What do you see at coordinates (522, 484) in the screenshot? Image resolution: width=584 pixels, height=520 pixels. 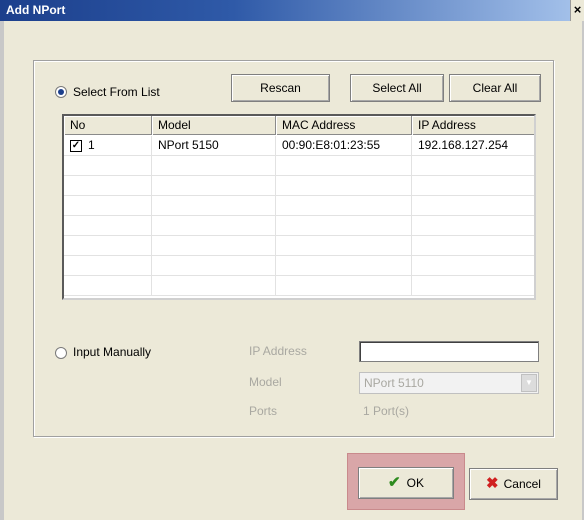 I see `cancel-button-label: Cancel` at bounding box center [522, 484].